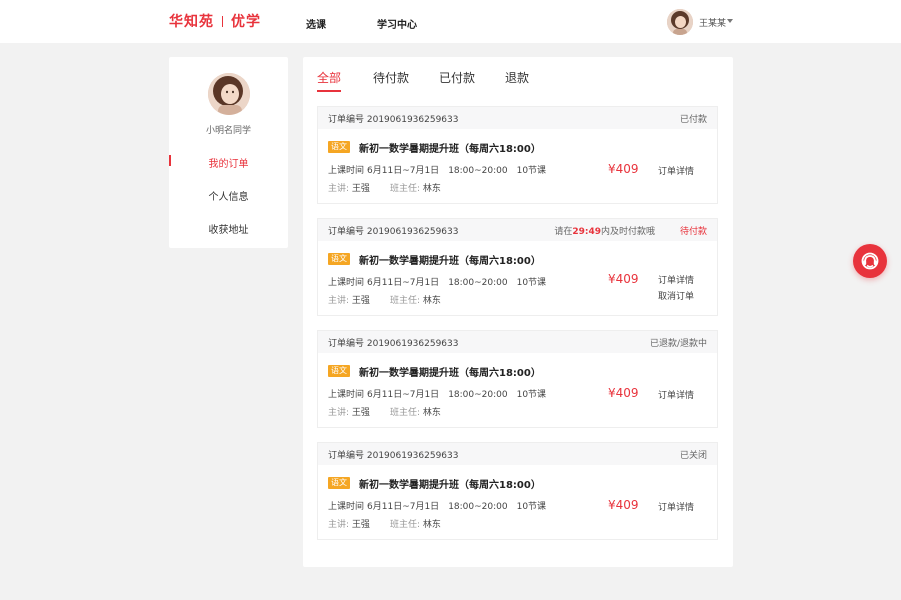 The width and height of the screenshot is (901, 600). Describe the element at coordinates (517, 454) in the screenshot. I see `order-header: 订单编号 2019061936259633 已关闭` at that location.